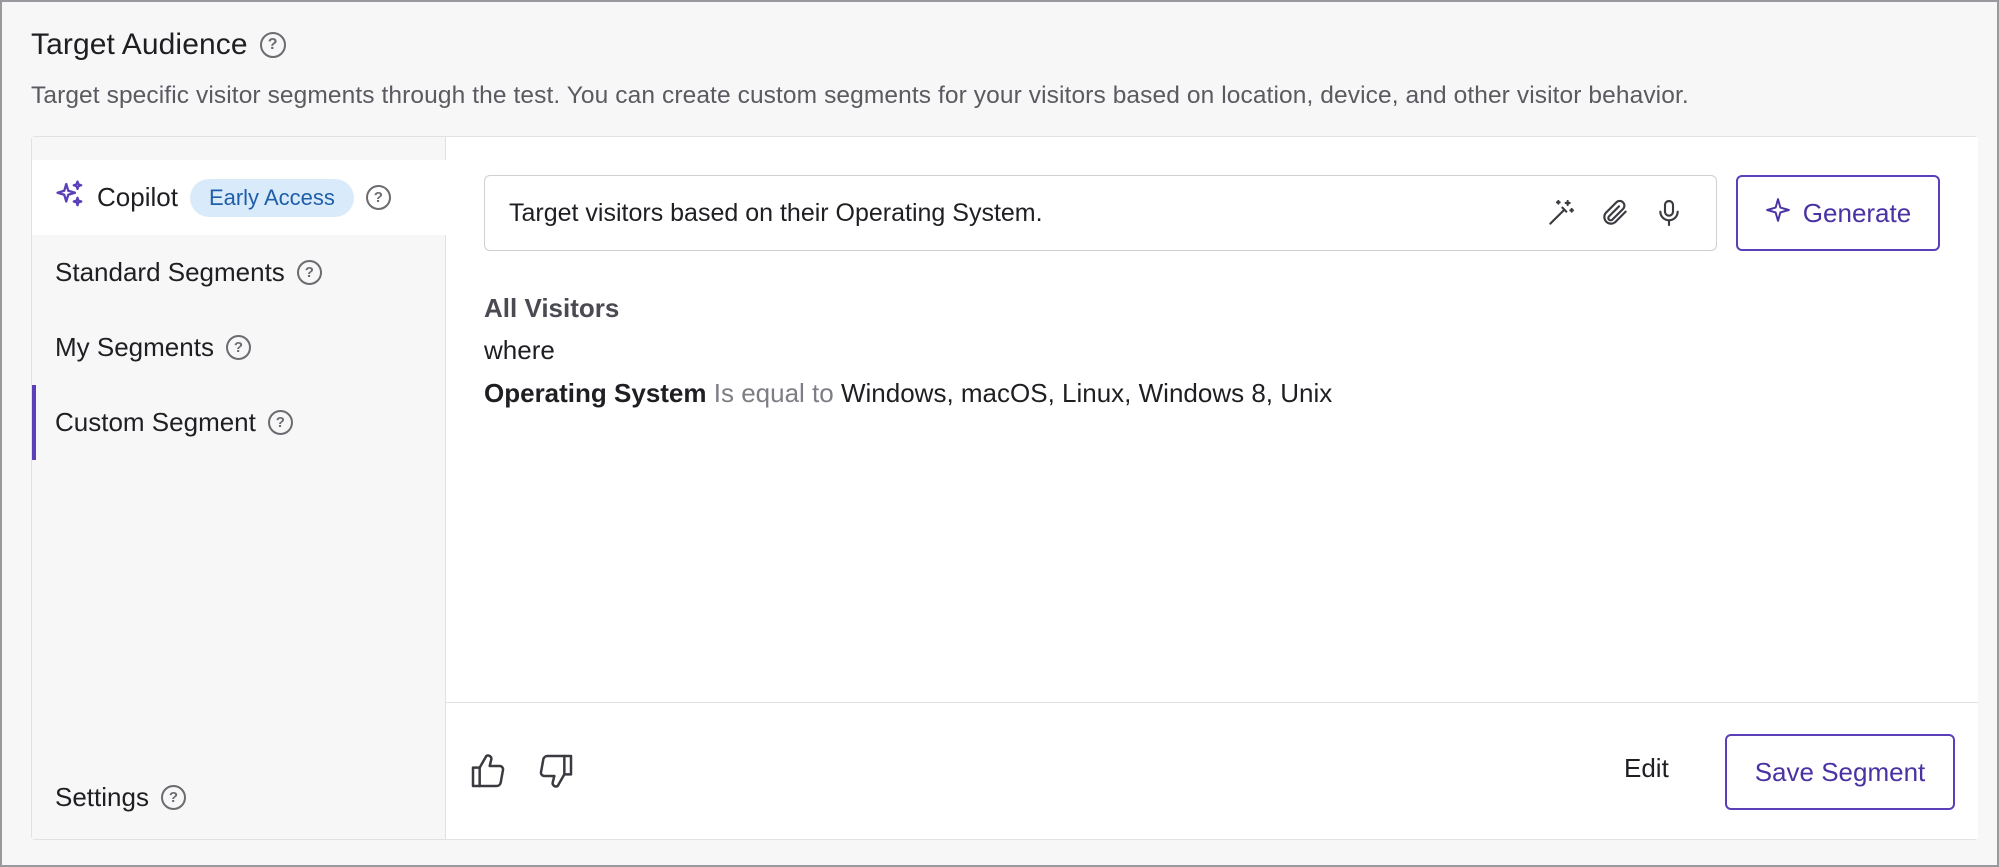 Image resolution: width=1999 pixels, height=867 pixels. Describe the element at coordinates (1086, 393) in the screenshot. I see `condition-values: Windows, macOS, Linux, Windows 8, Unix` at that location.